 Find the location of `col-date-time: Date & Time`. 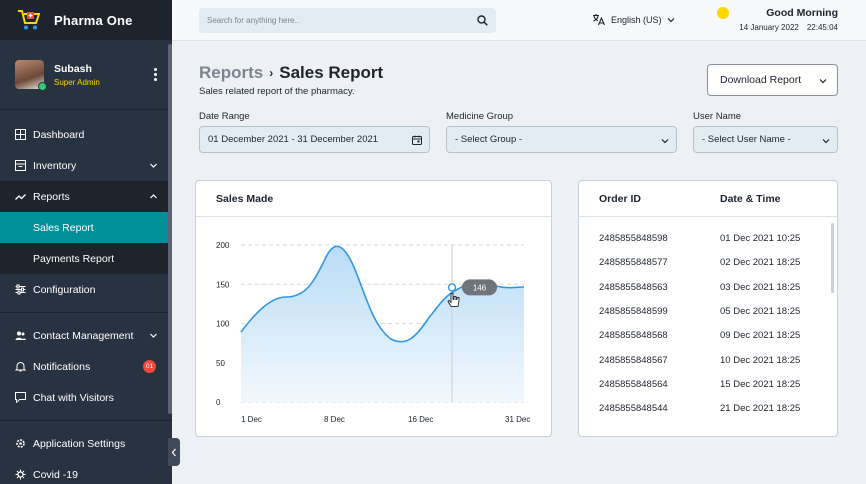

col-date-time: Date & Time is located at coordinates (750, 198).